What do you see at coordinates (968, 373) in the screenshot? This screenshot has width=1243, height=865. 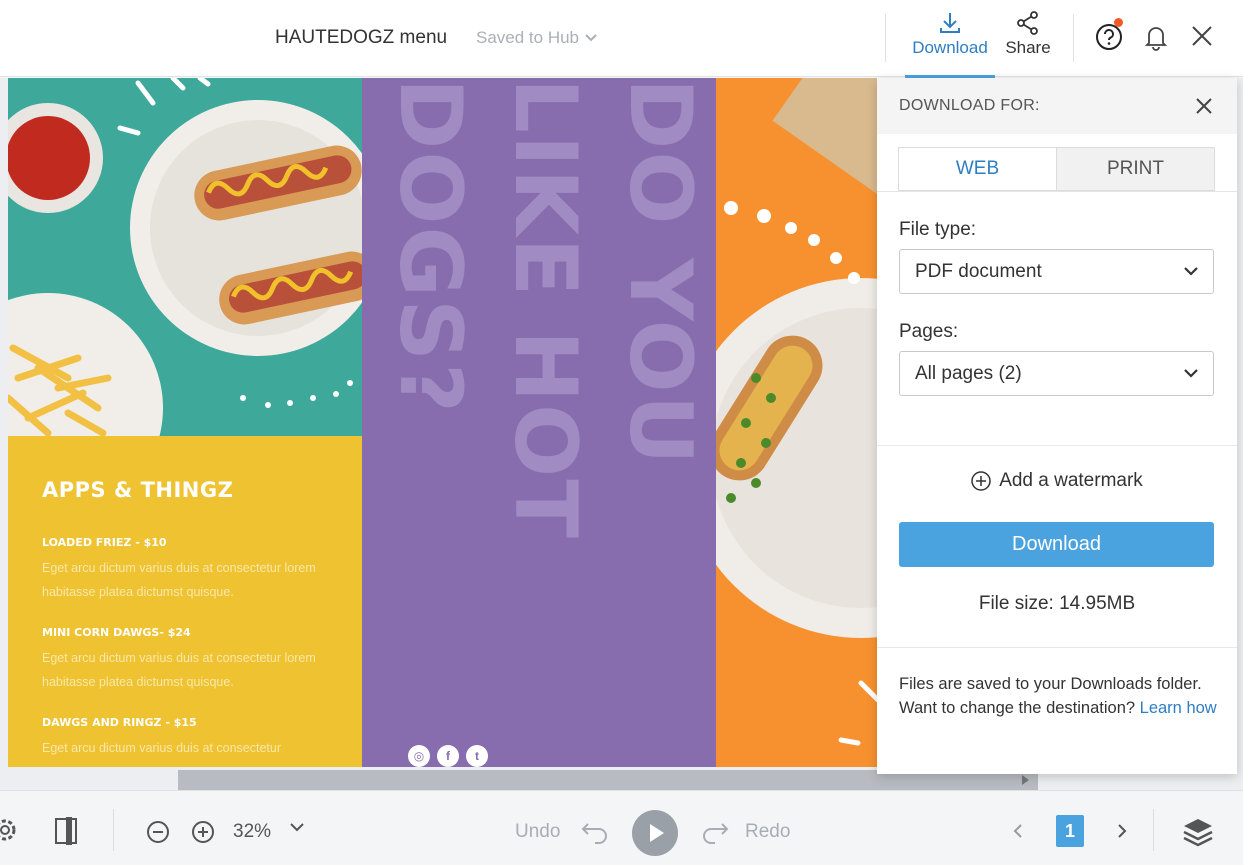 I see `pages-value: All pages (2)` at bounding box center [968, 373].